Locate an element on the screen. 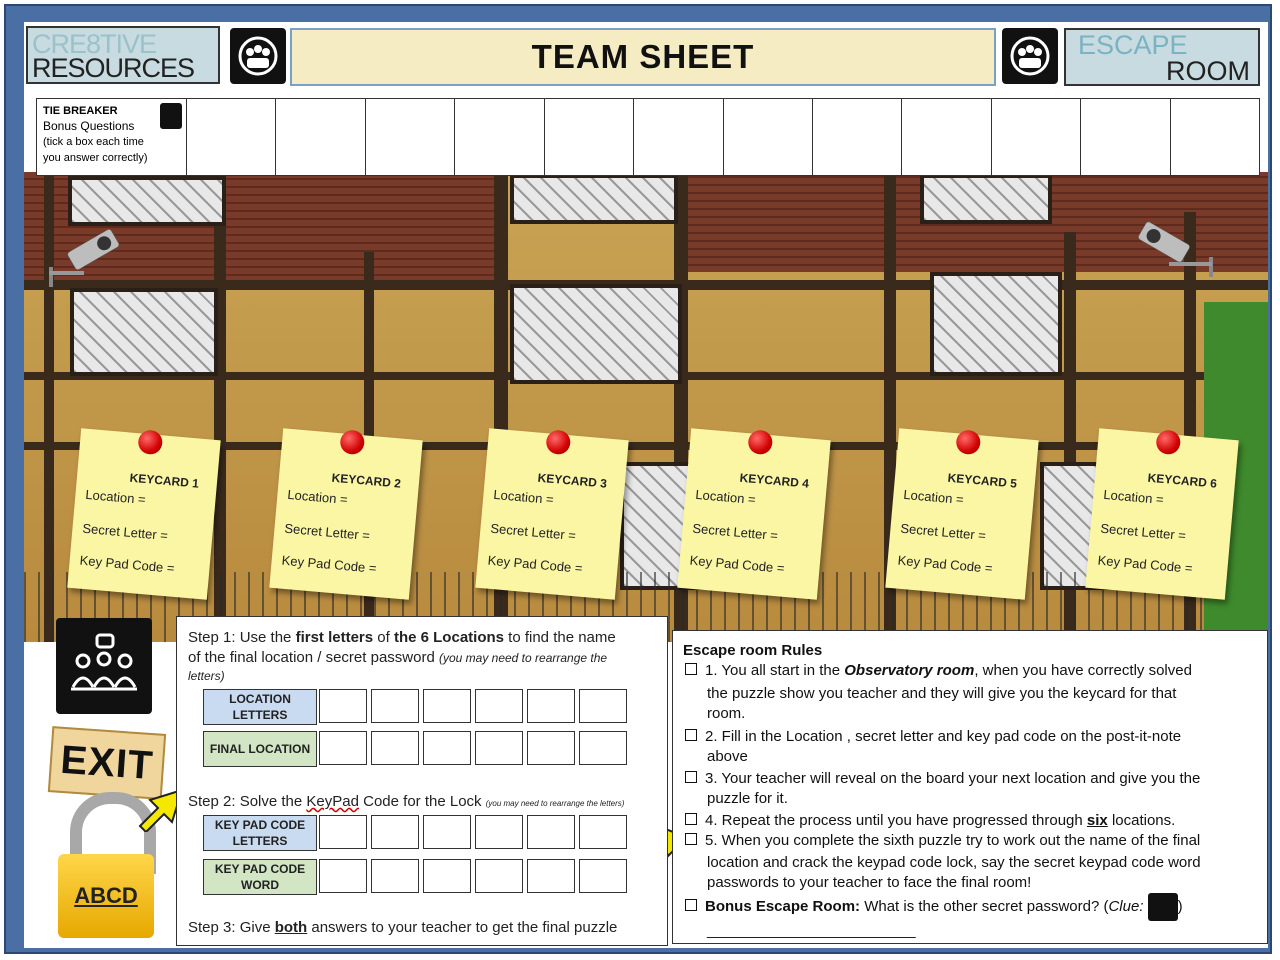 This screenshot has height=960, width=1280. key-icon is located at coordinates (1162, 907).